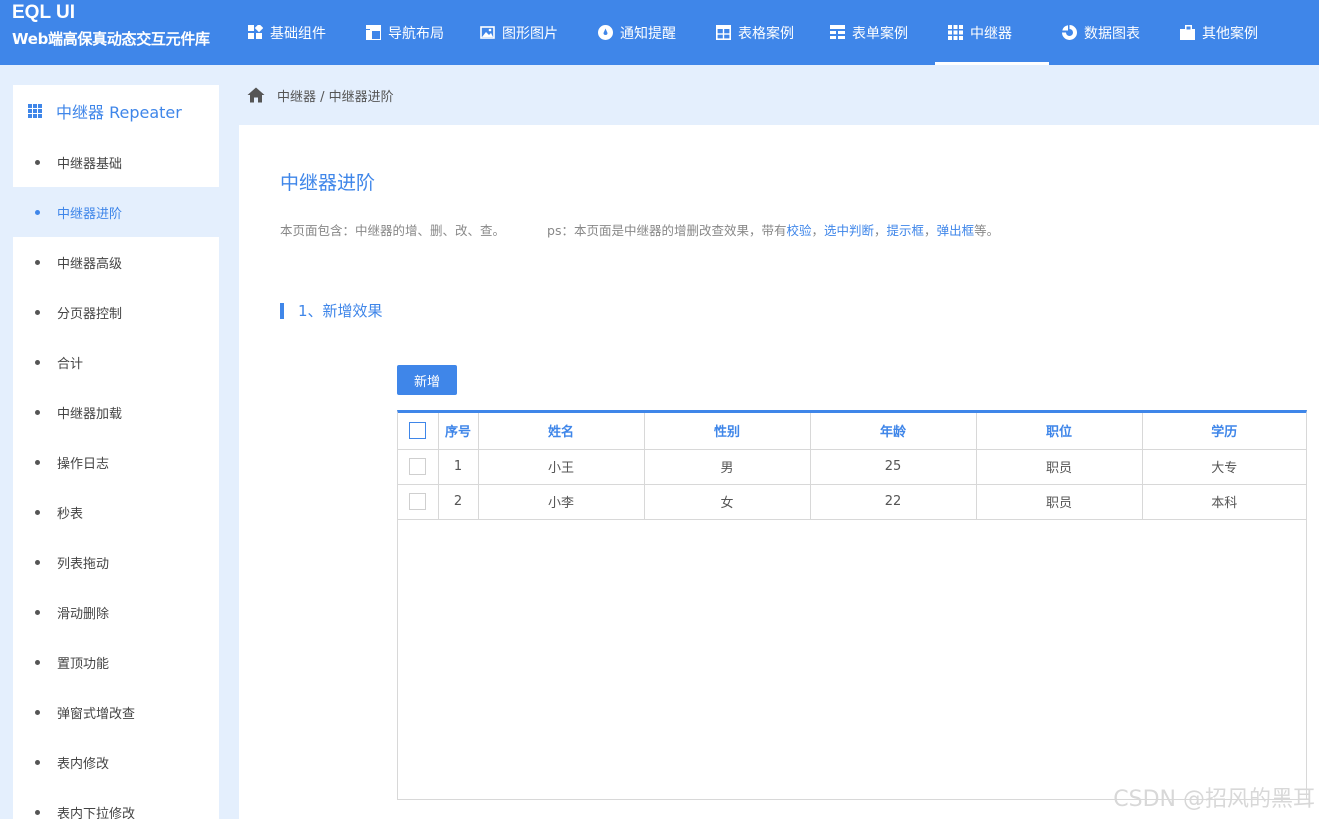 The image size is (1319, 819). What do you see at coordinates (561, 431) in the screenshot?
I see `column-header: 姓名` at bounding box center [561, 431].